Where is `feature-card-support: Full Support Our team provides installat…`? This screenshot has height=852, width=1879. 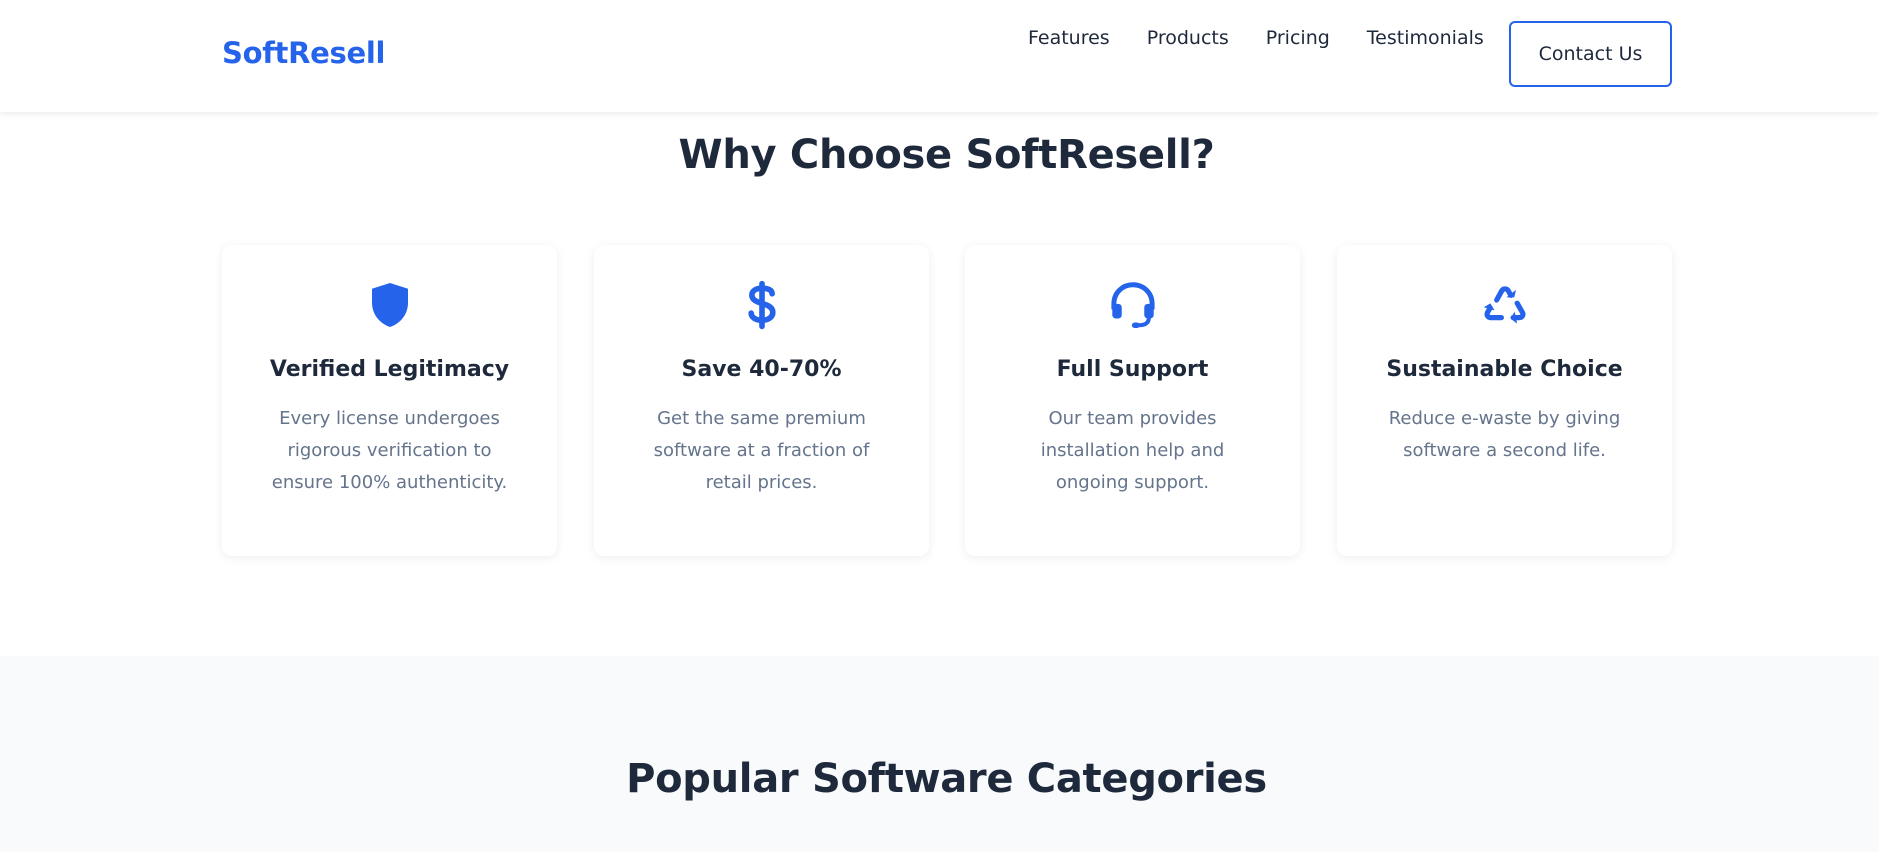 feature-card-support: Full Support Our team provides installat… is located at coordinates (1132, 400).